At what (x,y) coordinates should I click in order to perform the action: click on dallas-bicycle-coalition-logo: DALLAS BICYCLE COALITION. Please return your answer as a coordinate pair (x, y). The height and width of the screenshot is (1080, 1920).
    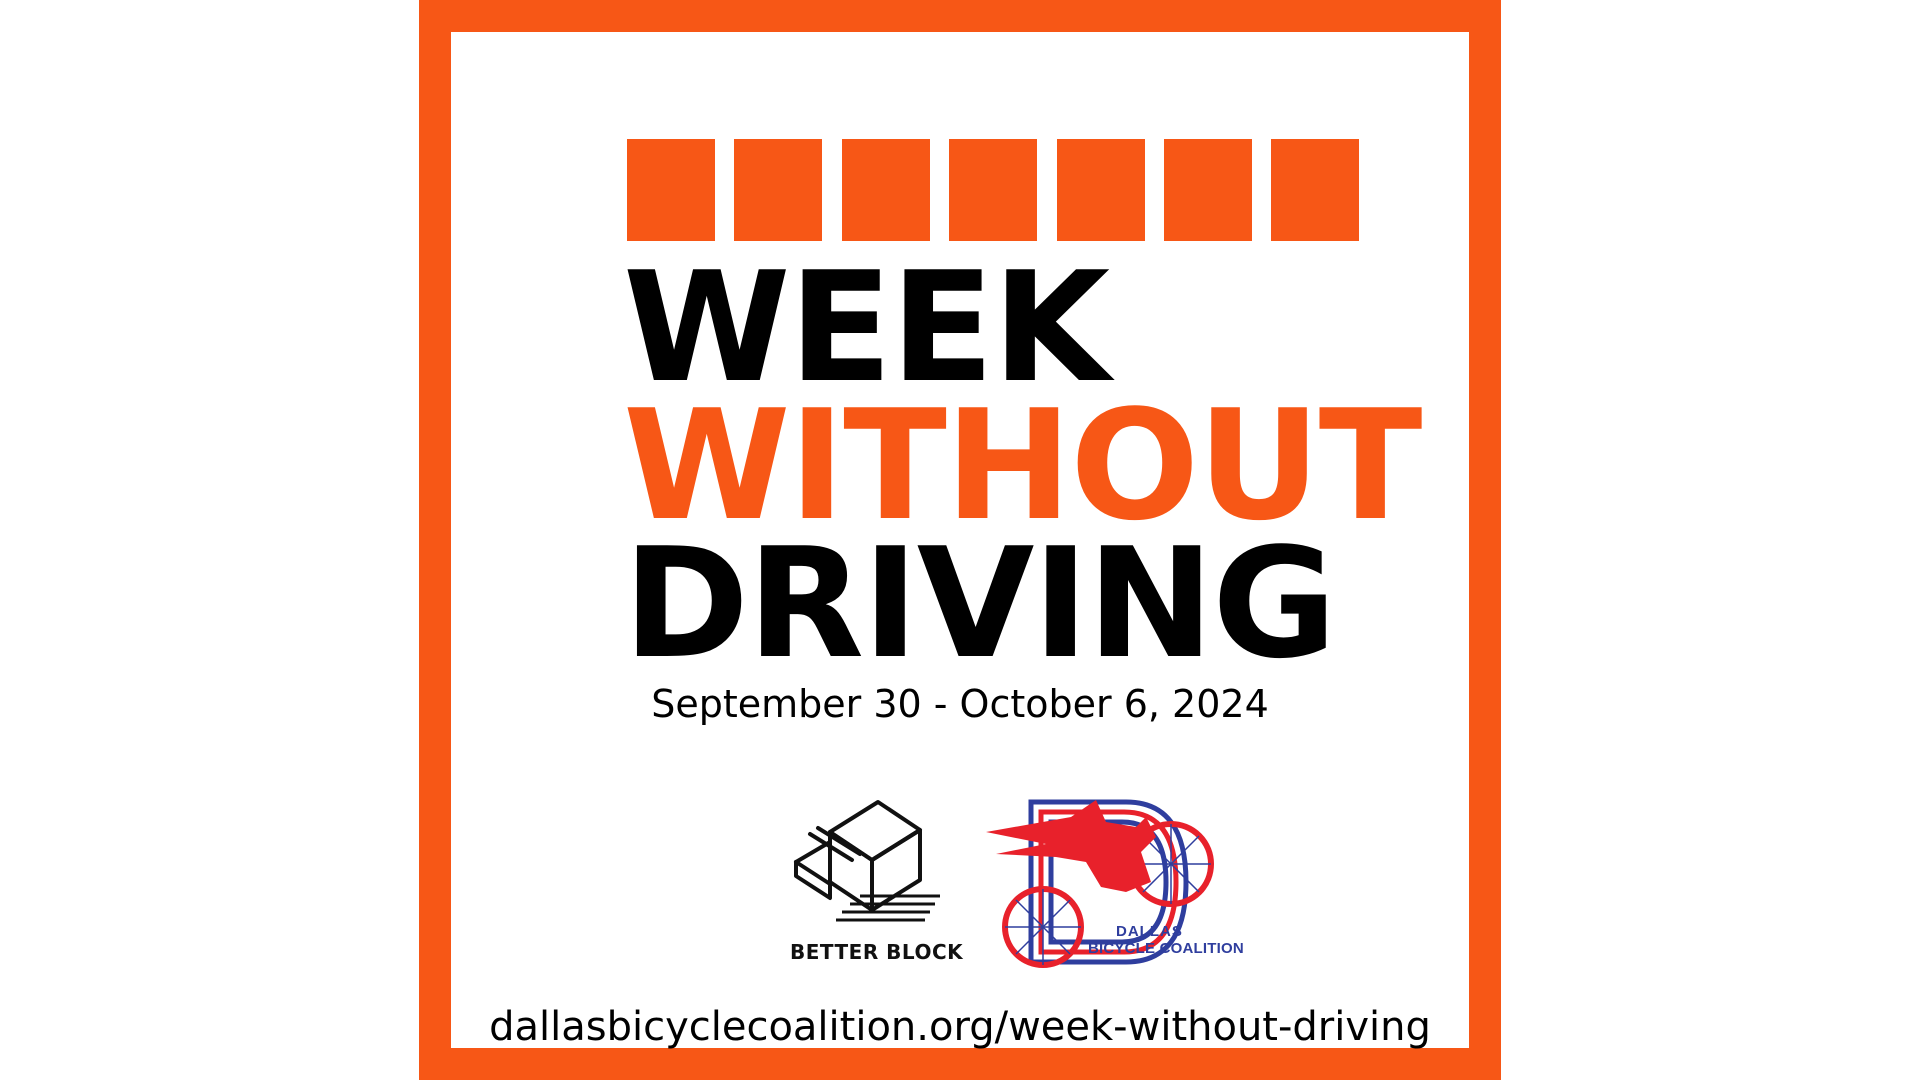
    Looking at the image, I should click on (1115, 882).